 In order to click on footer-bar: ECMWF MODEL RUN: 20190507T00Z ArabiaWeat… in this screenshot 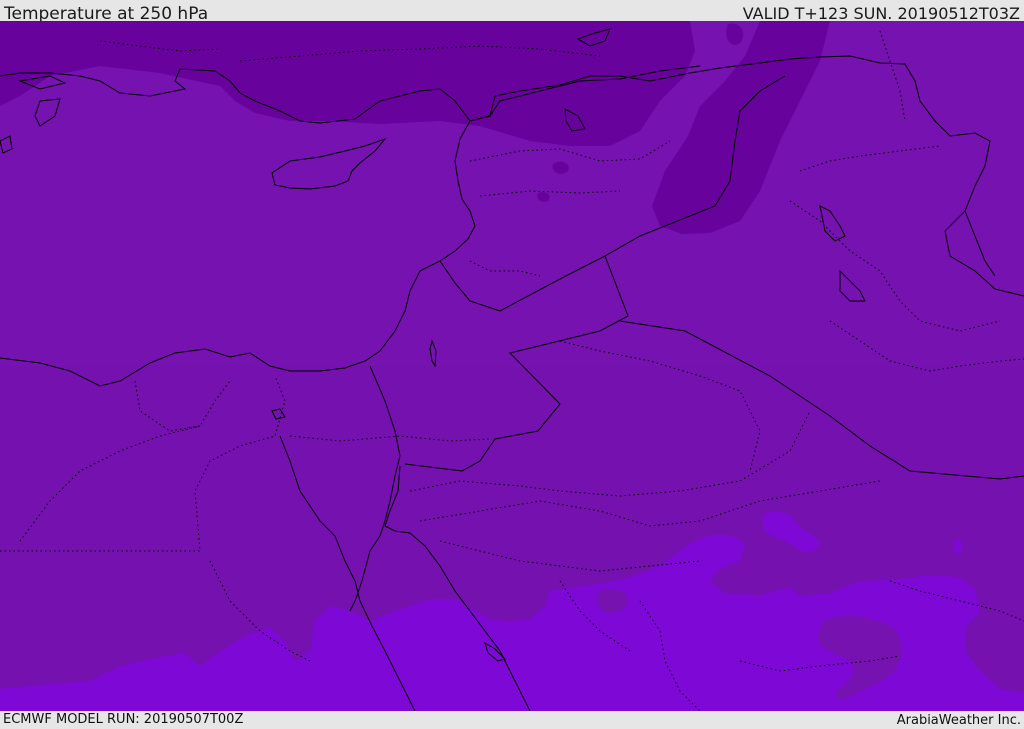, I will do `click(512, 720)`.